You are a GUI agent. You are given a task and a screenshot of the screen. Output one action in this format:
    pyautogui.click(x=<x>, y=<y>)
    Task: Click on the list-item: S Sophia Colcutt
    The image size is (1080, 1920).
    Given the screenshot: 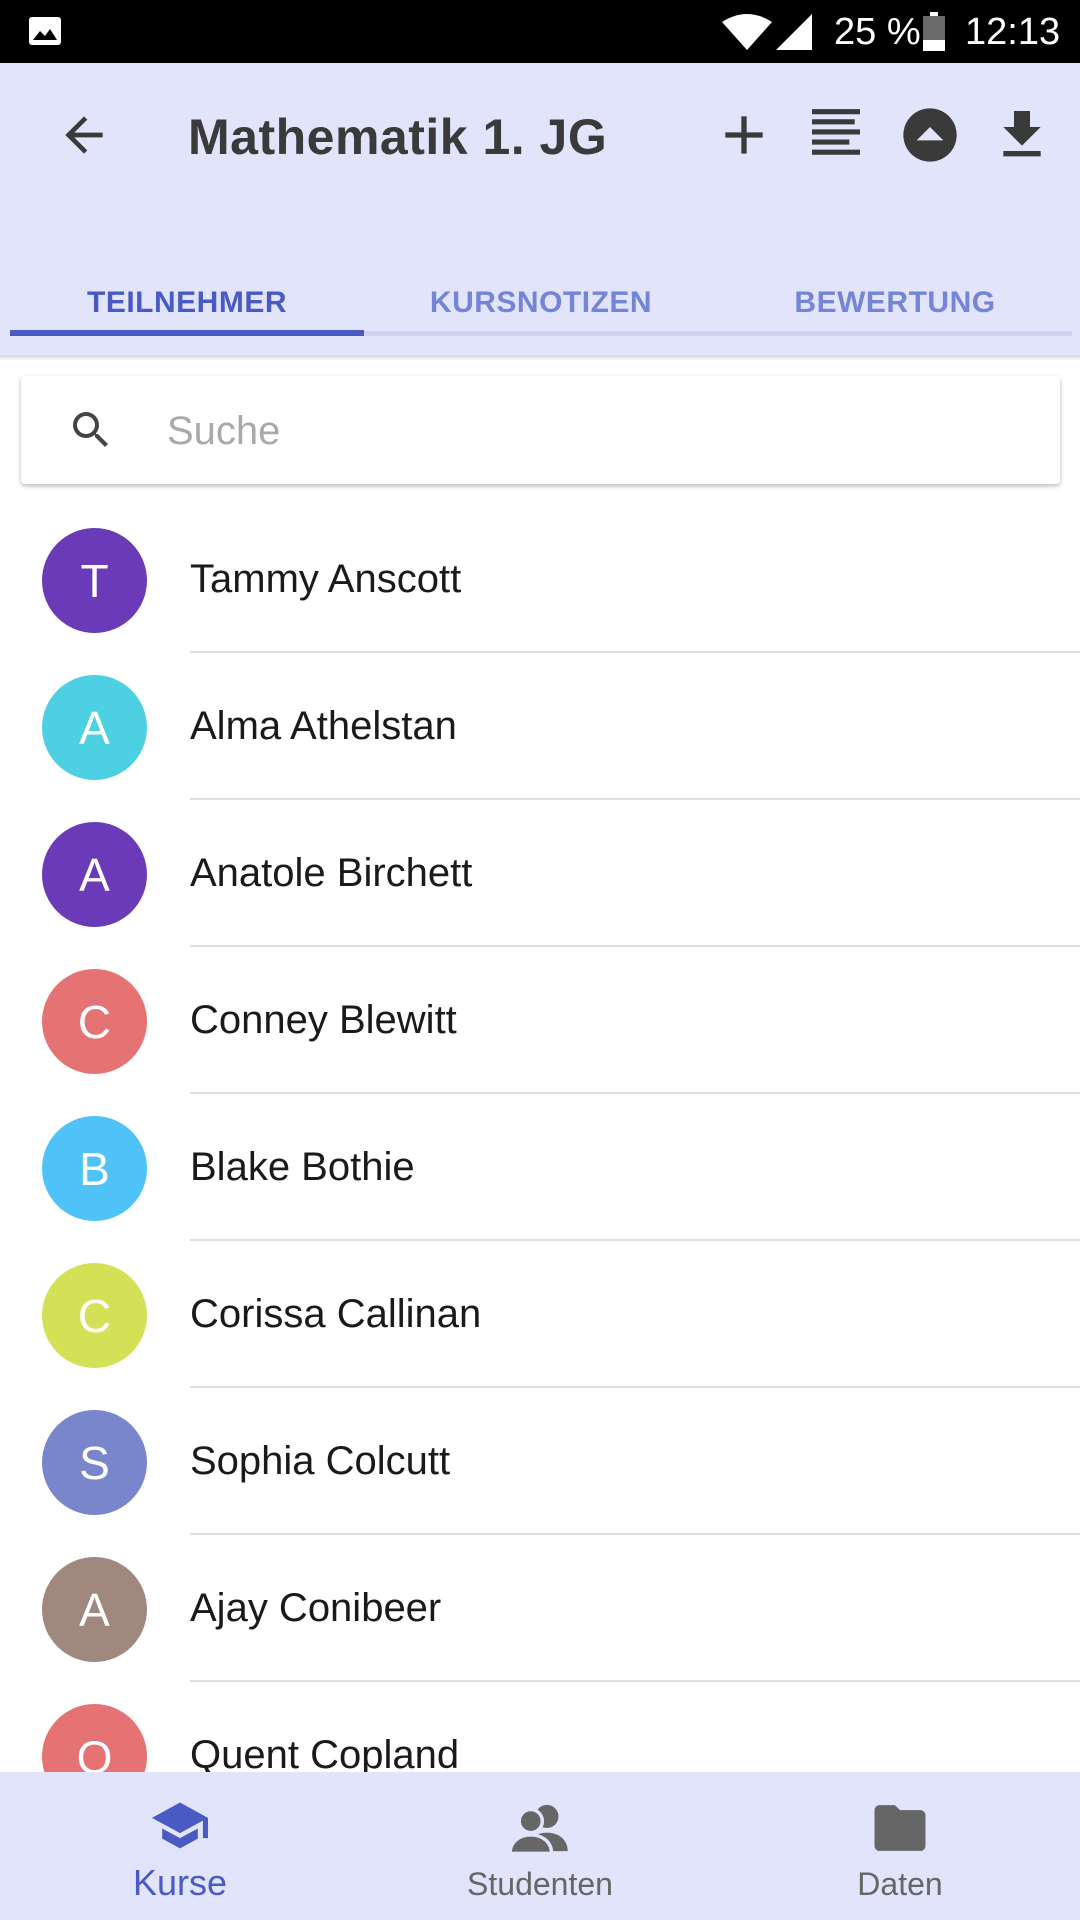 What is the action you would take?
    pyautogui.click(x=540, y=1461)
    